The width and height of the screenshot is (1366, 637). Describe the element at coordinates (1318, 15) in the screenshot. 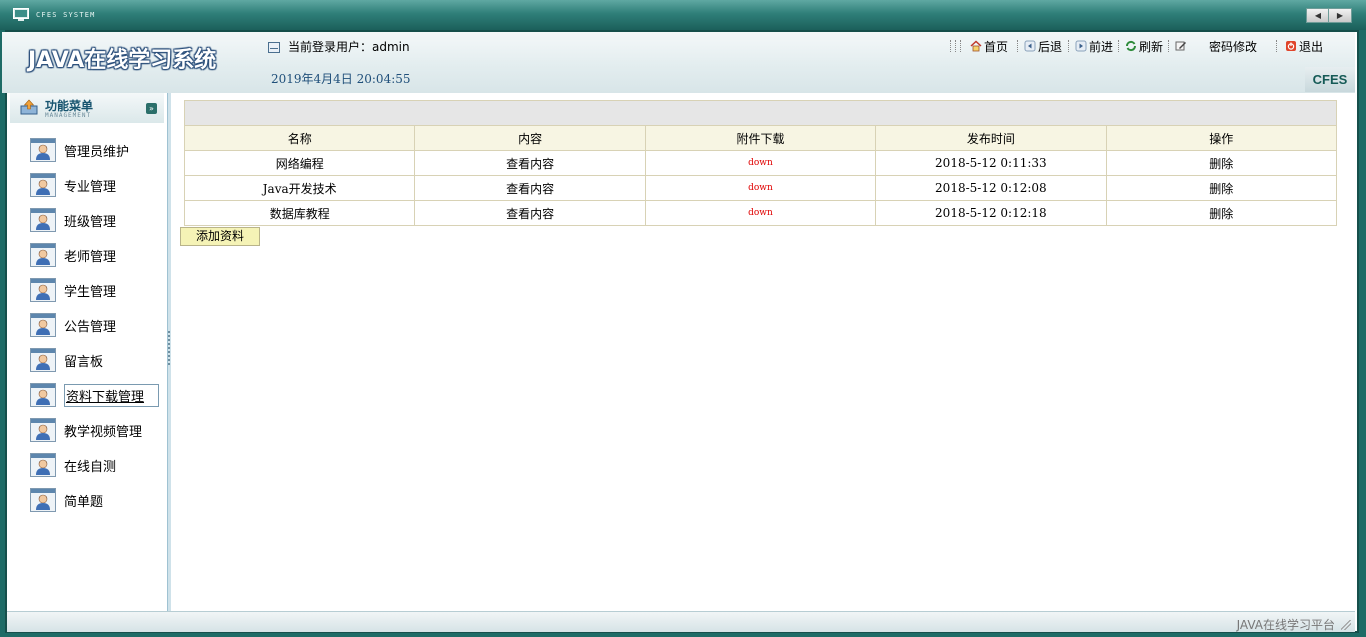

I see `window-prev-button: ◀` at that location.